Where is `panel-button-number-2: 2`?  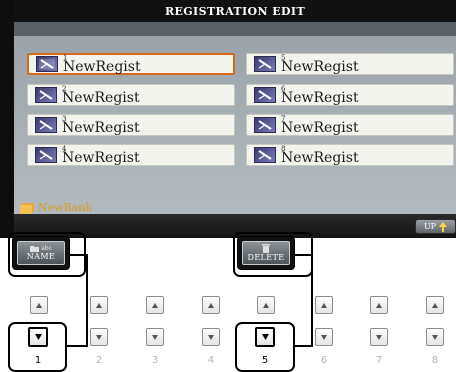 panel-button-number-2: 2 is located at coordinates (99, 360).